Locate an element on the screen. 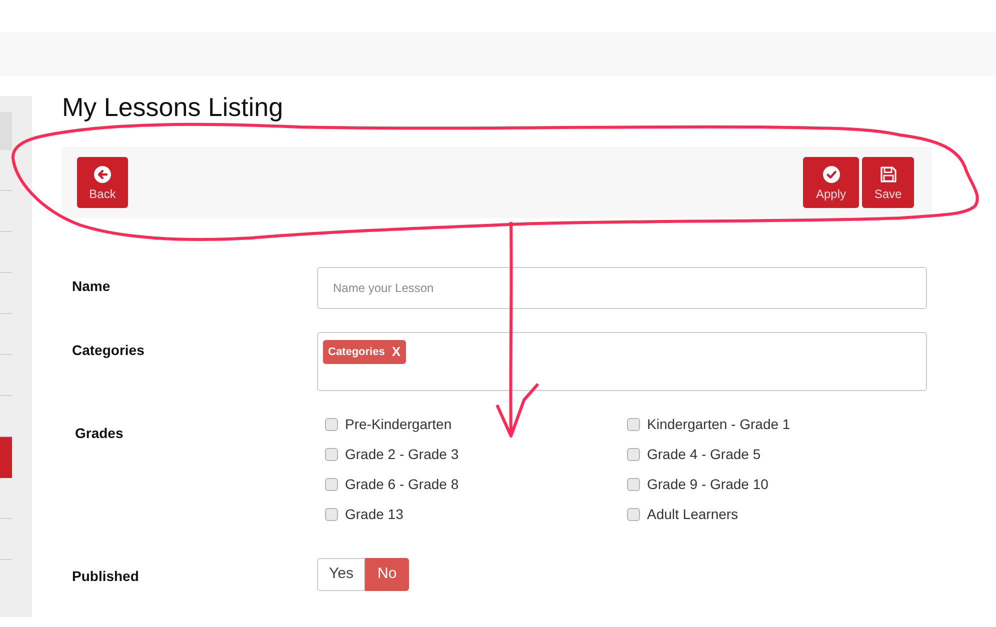  grade-option: Grade 13 is located at coordinates (476, 514).